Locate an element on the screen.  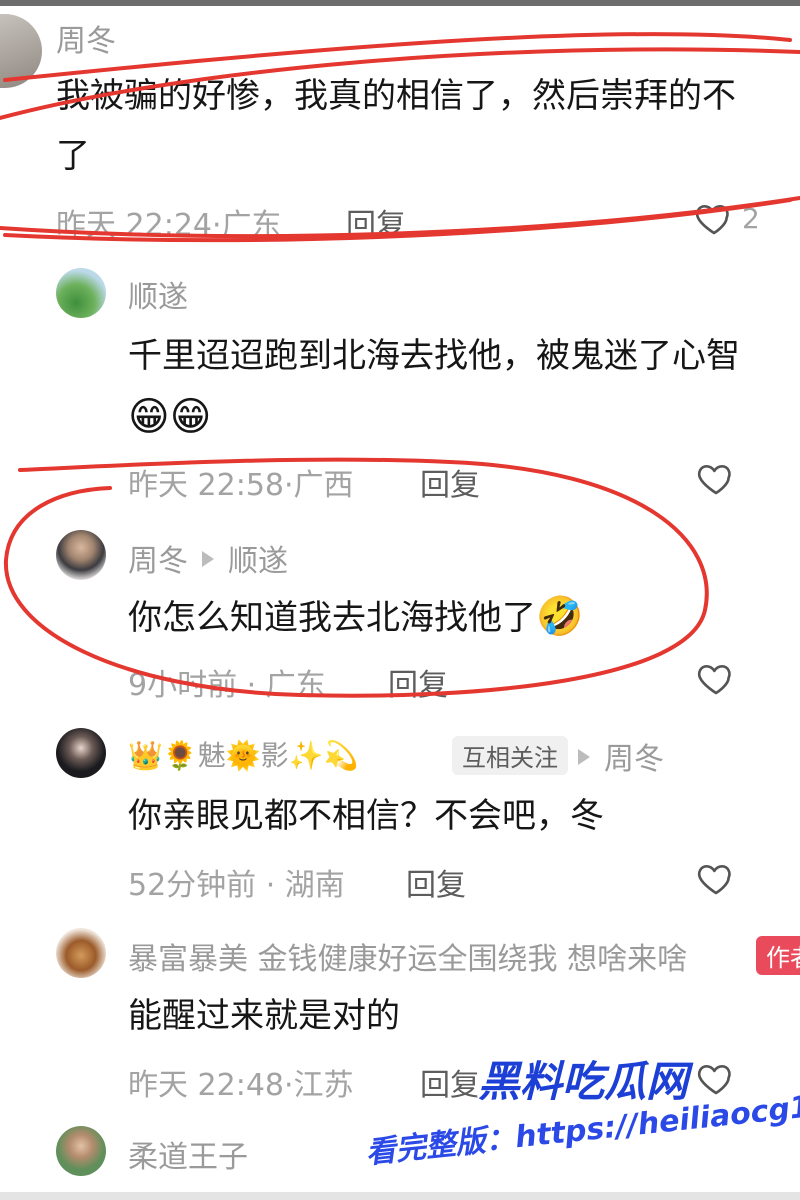
author-name: 周冬 is located at coordinates (158, 561).